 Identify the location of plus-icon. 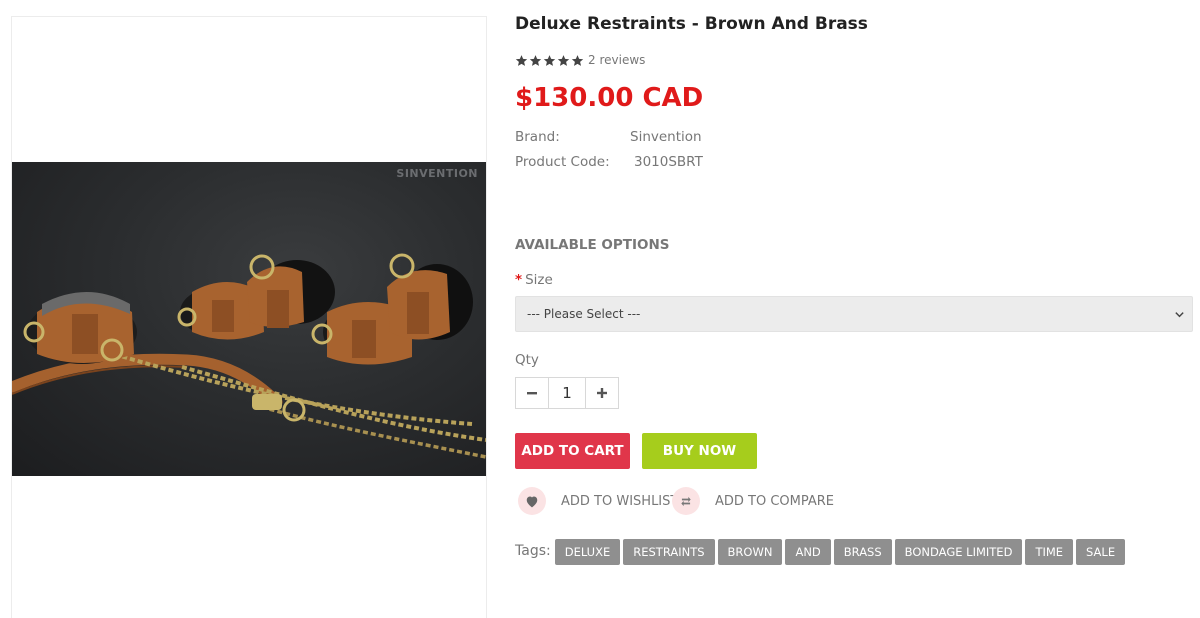
(602, 393).